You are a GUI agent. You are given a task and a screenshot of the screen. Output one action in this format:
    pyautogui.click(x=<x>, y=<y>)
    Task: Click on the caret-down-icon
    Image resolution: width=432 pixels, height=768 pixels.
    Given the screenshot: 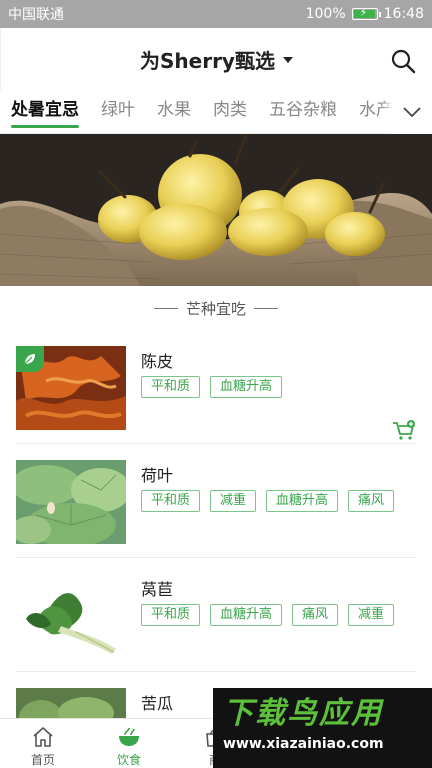 What is the action you would take?
    pyautogui.click(x=287, y=60)
    